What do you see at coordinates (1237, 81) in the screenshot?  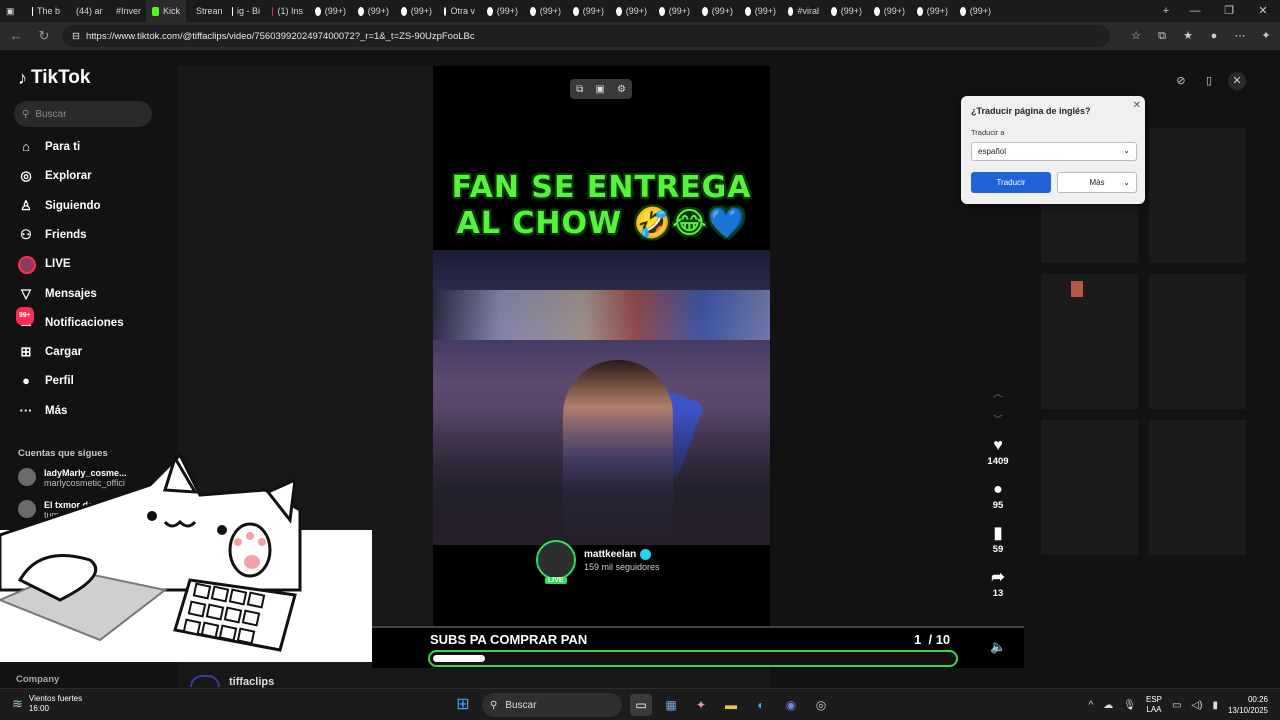 I see `user-avatar: ✕` at bounding box center [1237, 81].